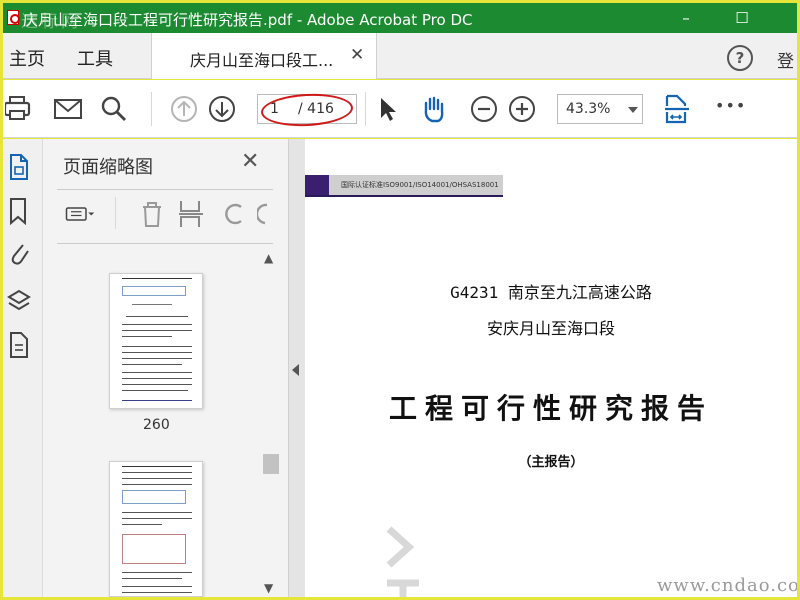 This screenshot has height=600, width=800. I want to click on chevron-down-icon, so click(633, 110).